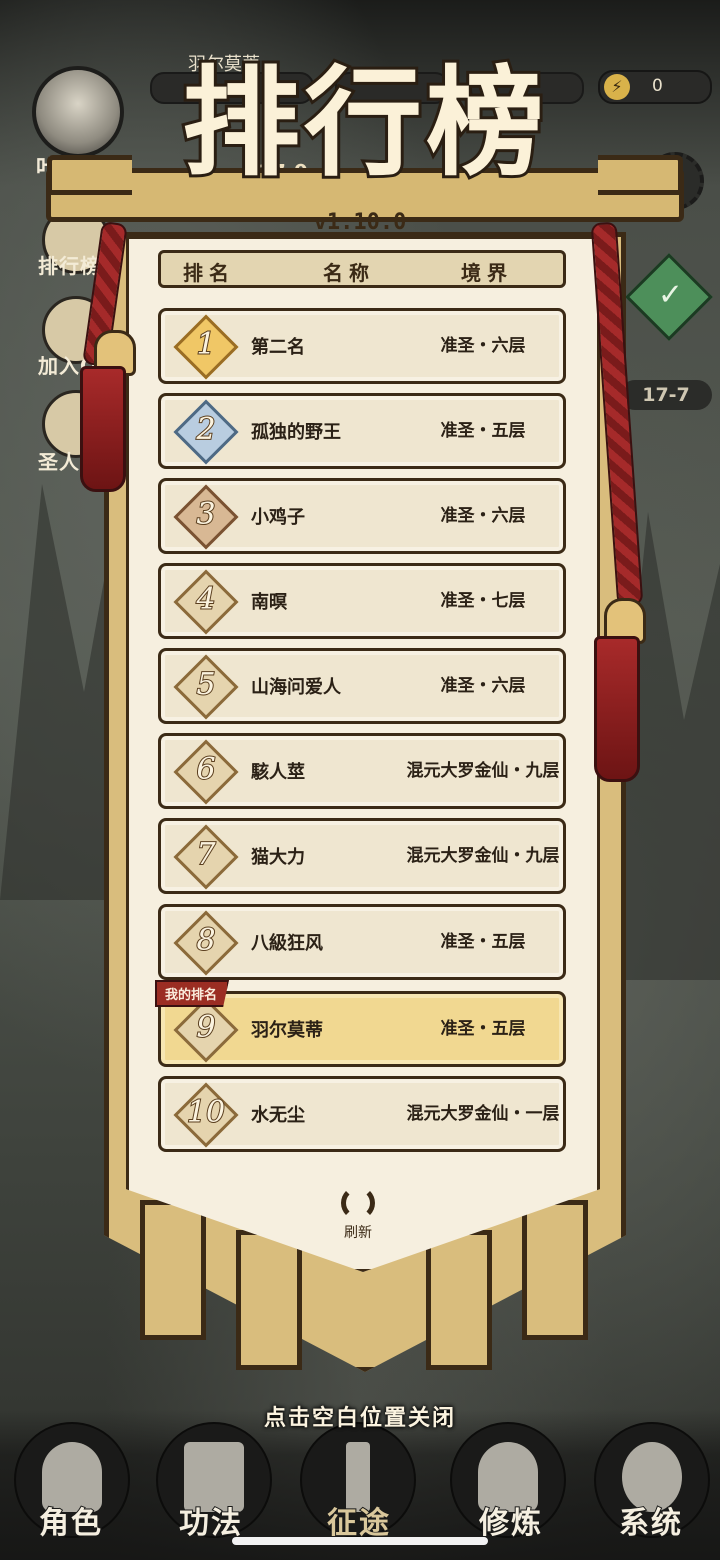  I want to click on refresh-icon, so click(358, 1203).